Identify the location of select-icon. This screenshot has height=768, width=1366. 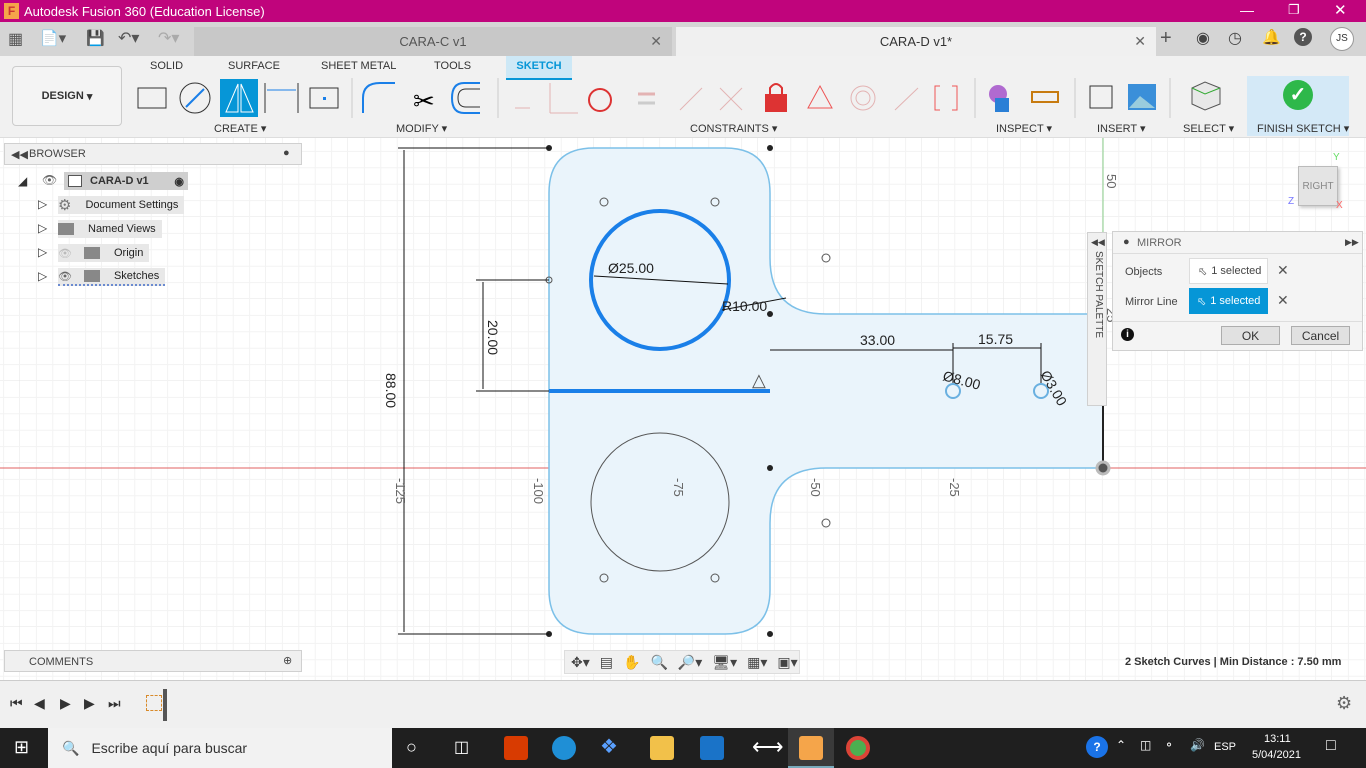
(1206, 96).